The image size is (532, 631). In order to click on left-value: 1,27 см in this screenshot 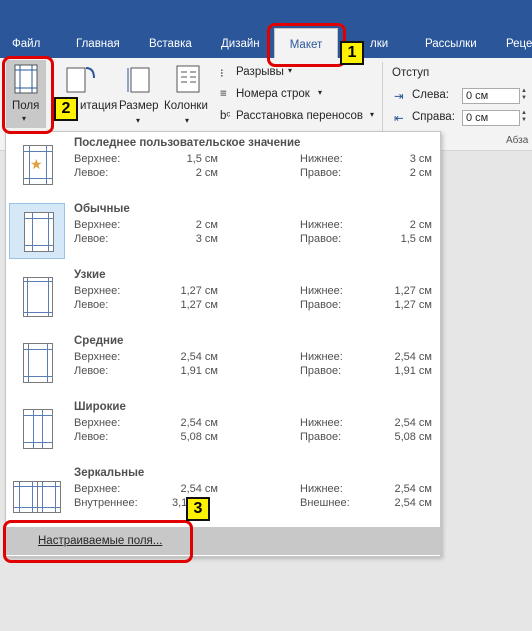, I will do `click(199, 305)`.